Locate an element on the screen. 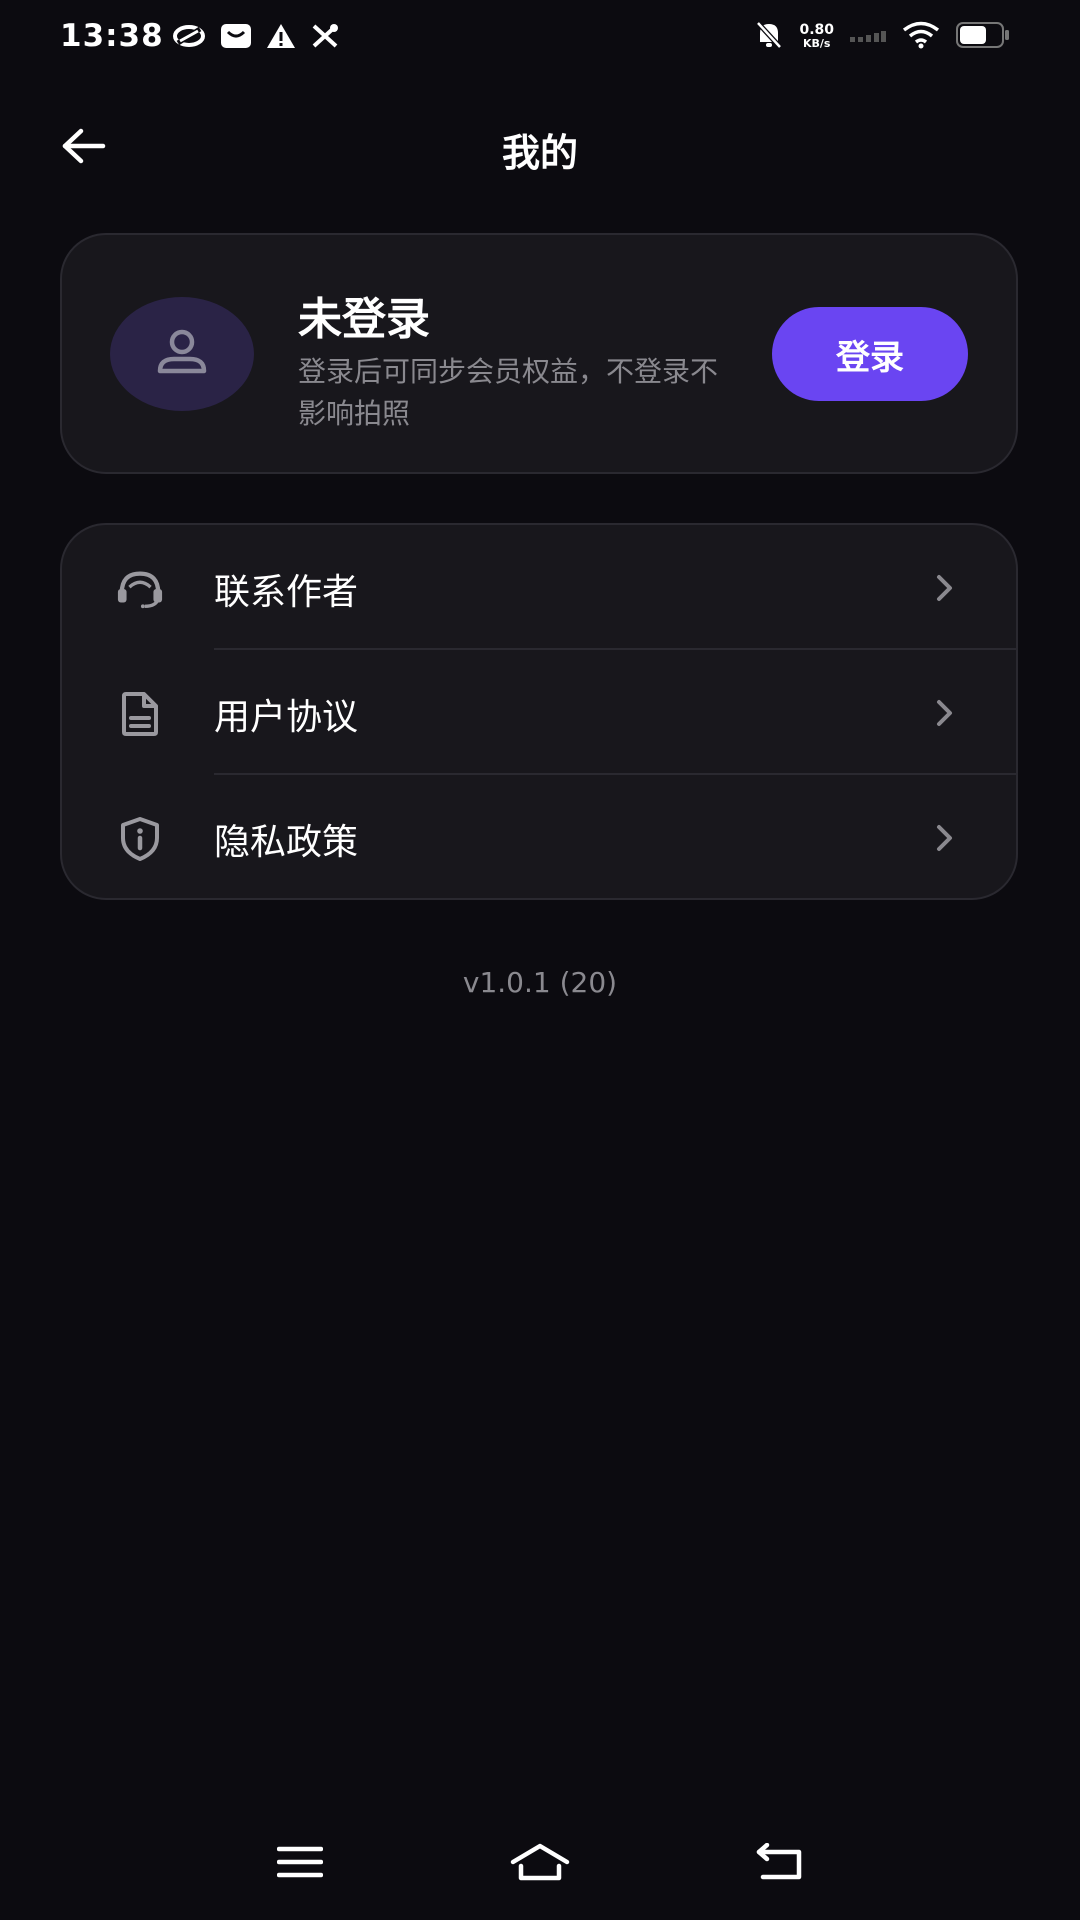 The image size is (1080, 1920). menu-item-contact-author: 联系作者 is located at coordinates (539, 587).